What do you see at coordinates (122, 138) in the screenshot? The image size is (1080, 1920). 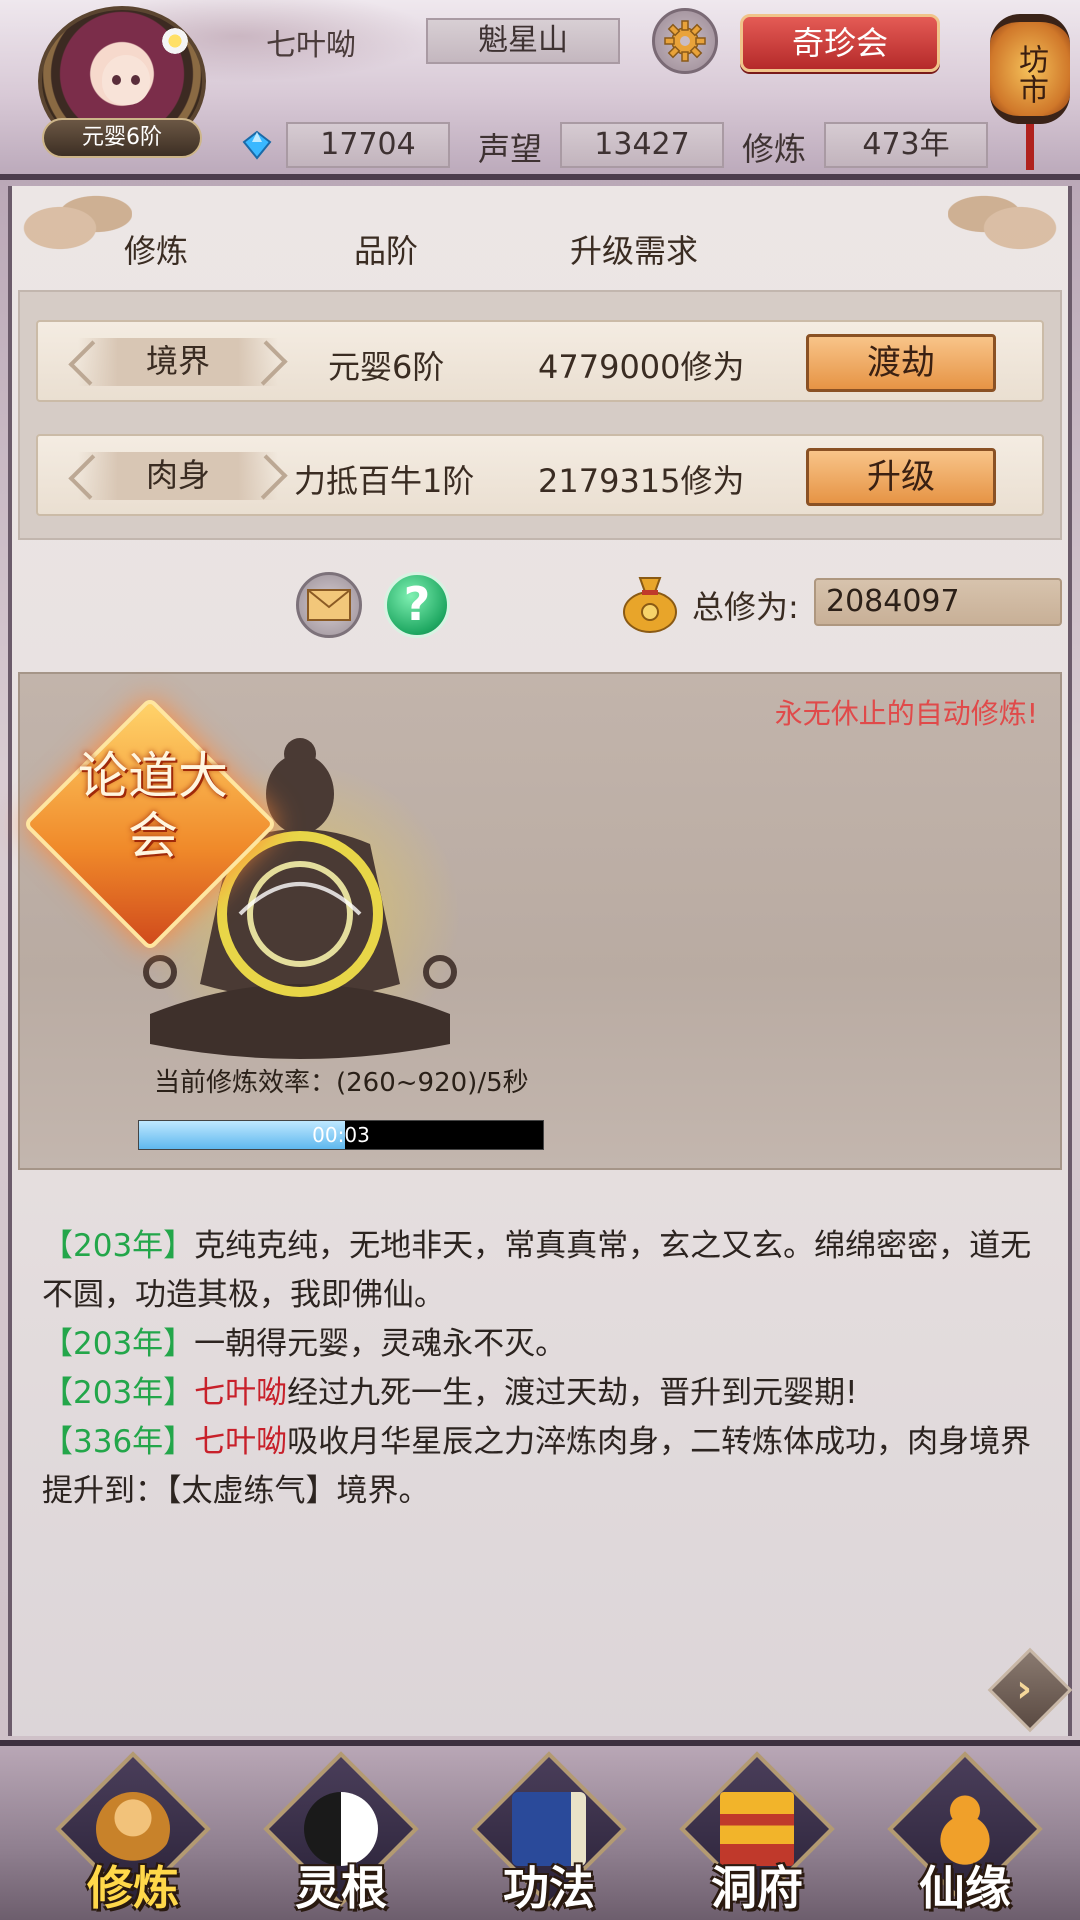 I see `rank-badge: 元婴6阶` at bounding box center [122, 138].